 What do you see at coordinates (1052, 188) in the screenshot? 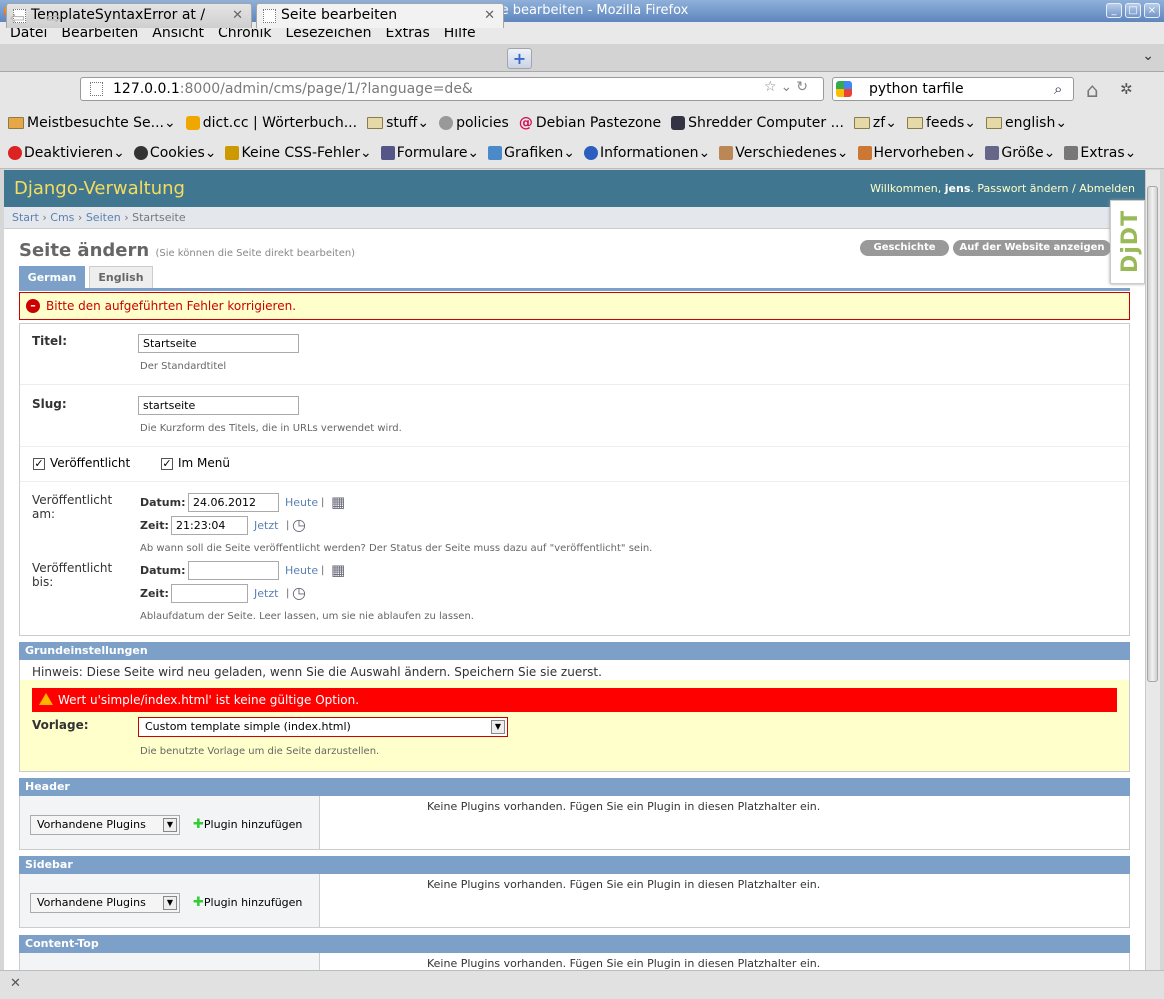
I see `account-links: . Passwort ändern / Abmelden` at bounding box center [1052, 188].